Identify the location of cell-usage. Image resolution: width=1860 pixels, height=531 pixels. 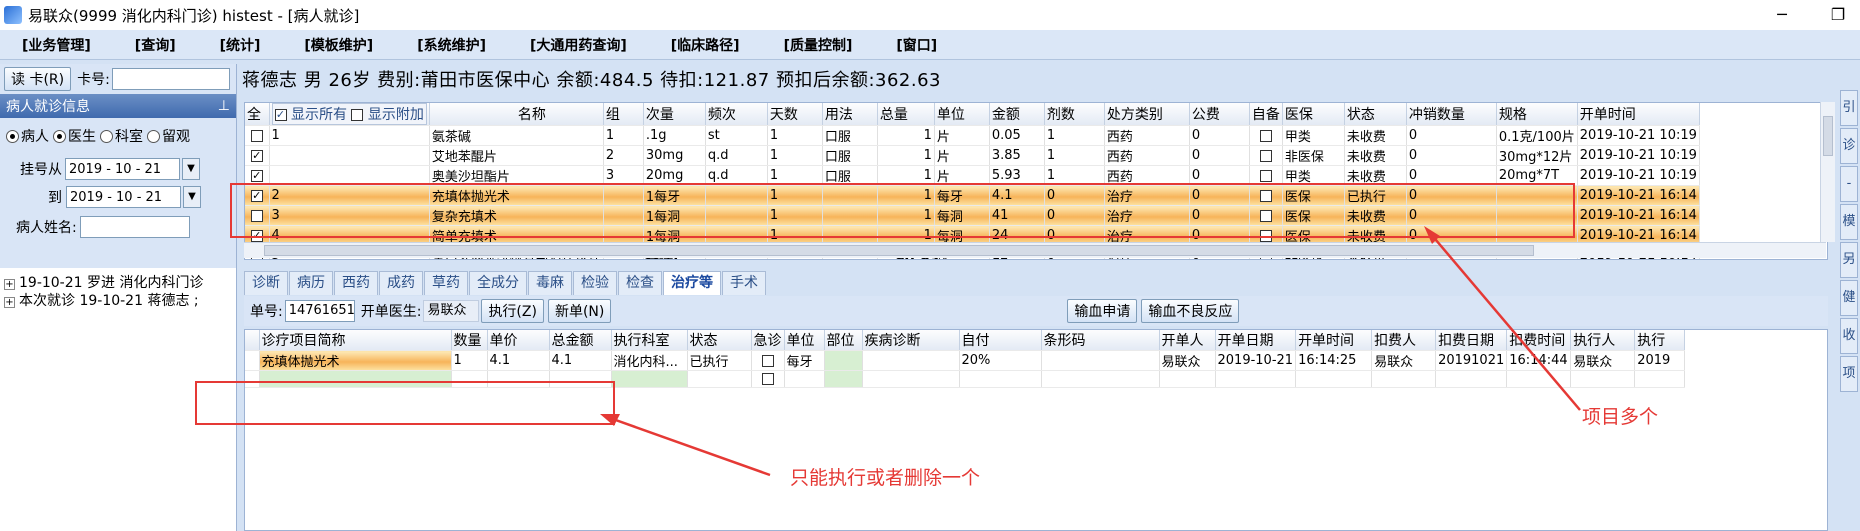
(850, 195).